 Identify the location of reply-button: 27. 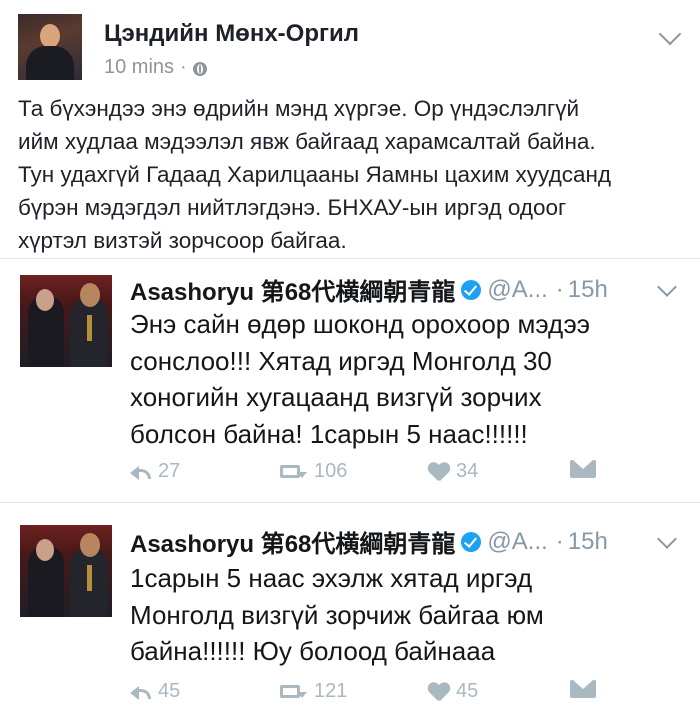
(155, 471).